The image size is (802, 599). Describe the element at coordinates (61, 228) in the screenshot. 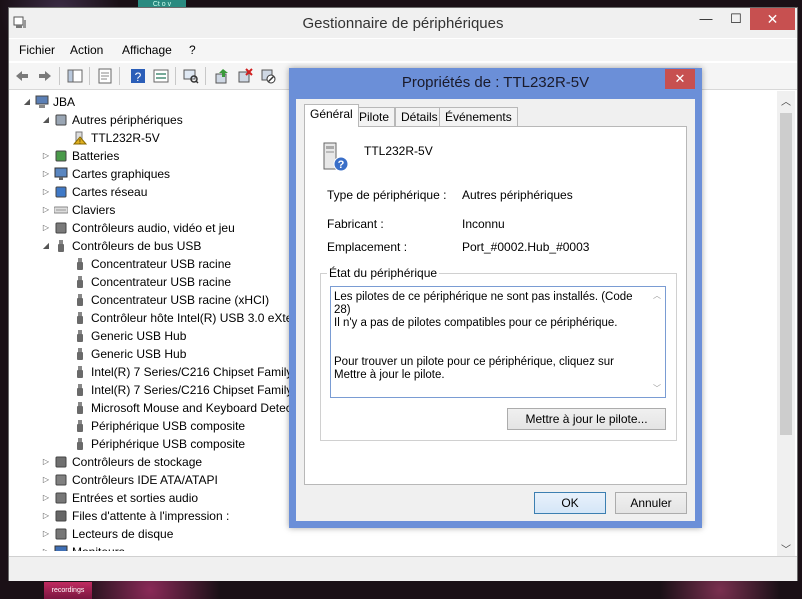

I see `audio-icon` at that location.